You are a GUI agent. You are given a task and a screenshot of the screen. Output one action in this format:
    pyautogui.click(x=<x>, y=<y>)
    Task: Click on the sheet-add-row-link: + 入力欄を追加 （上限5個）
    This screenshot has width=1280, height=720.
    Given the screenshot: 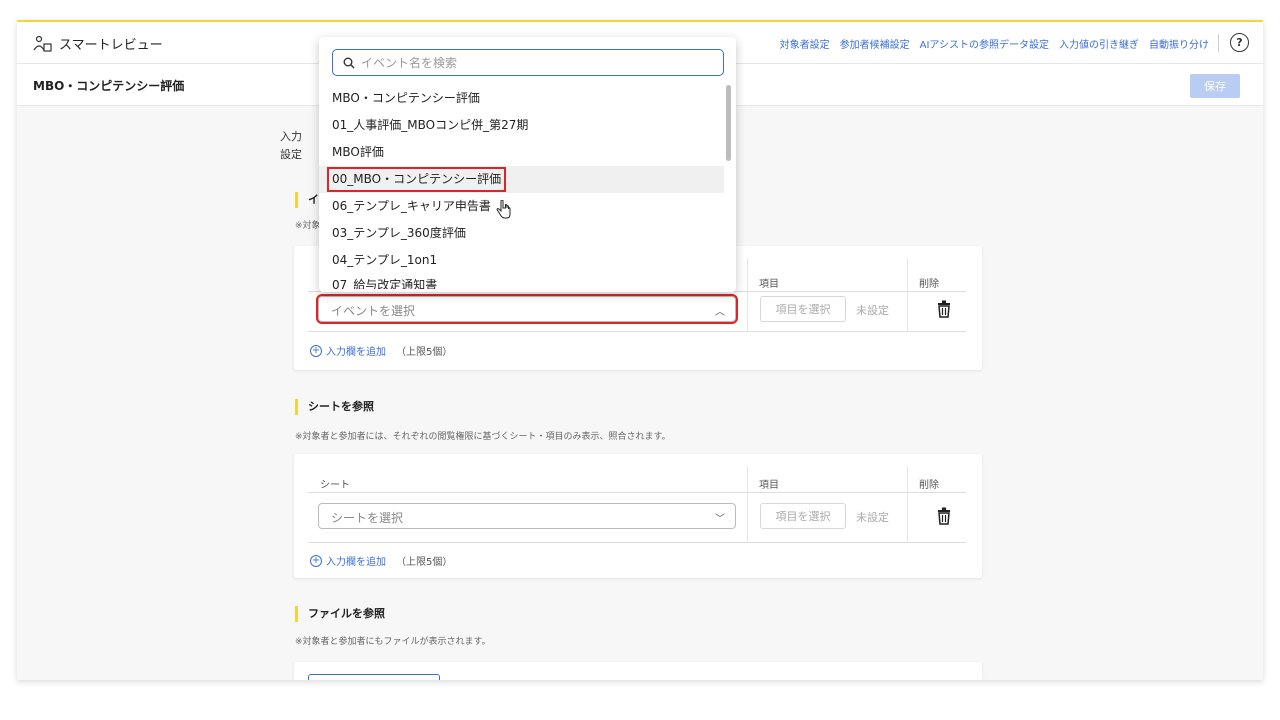 What is the action you would take?
    pyautogui.click(x=381, y=560)
    